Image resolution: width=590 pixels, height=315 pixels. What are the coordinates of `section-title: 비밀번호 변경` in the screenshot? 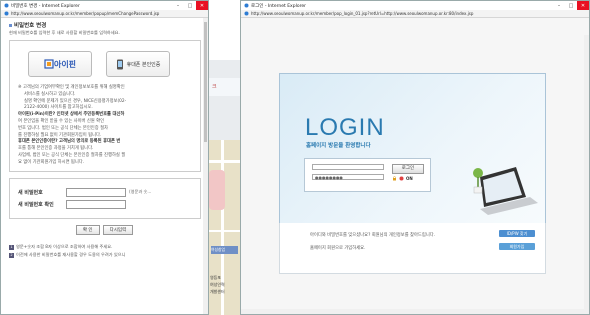 It's located at (108, 25).